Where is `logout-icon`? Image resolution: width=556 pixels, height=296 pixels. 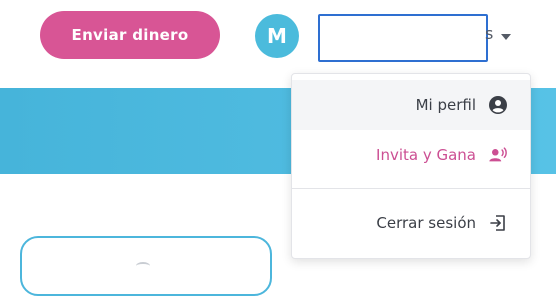 logout-icon is located at coordinates (498, 223).